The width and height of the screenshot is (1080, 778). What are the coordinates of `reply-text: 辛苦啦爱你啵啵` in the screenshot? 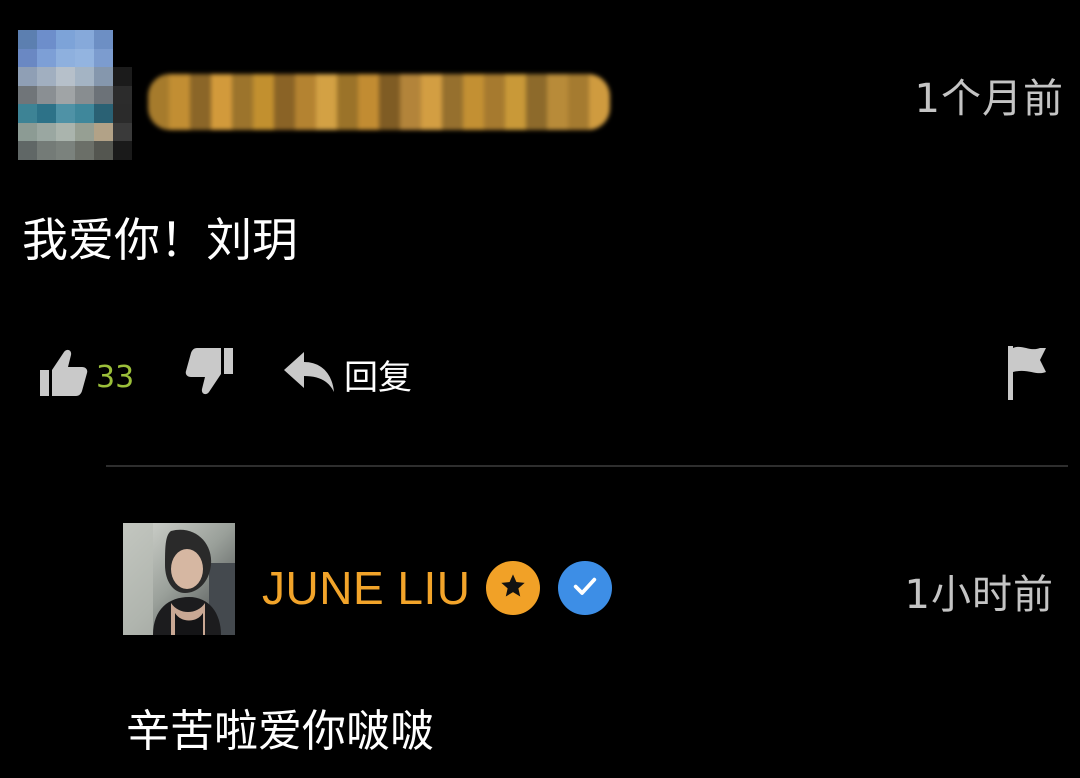 It's located at (280, 731).